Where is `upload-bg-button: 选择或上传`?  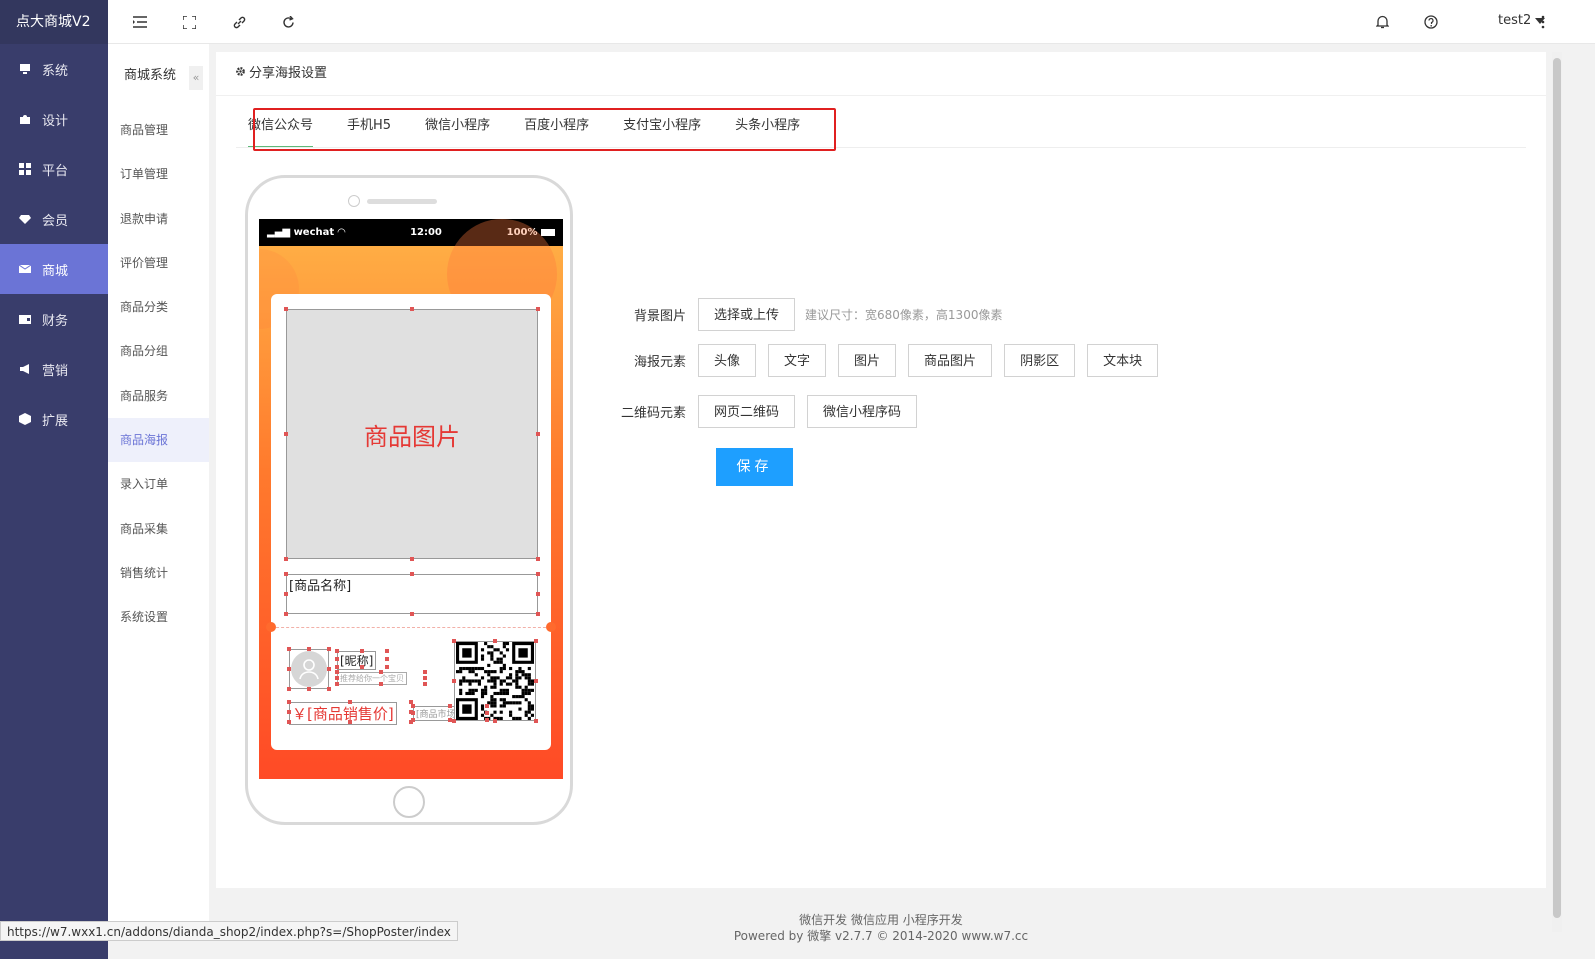 upload-bg-button: 选择或上传 is located at coordinates (747, 314).